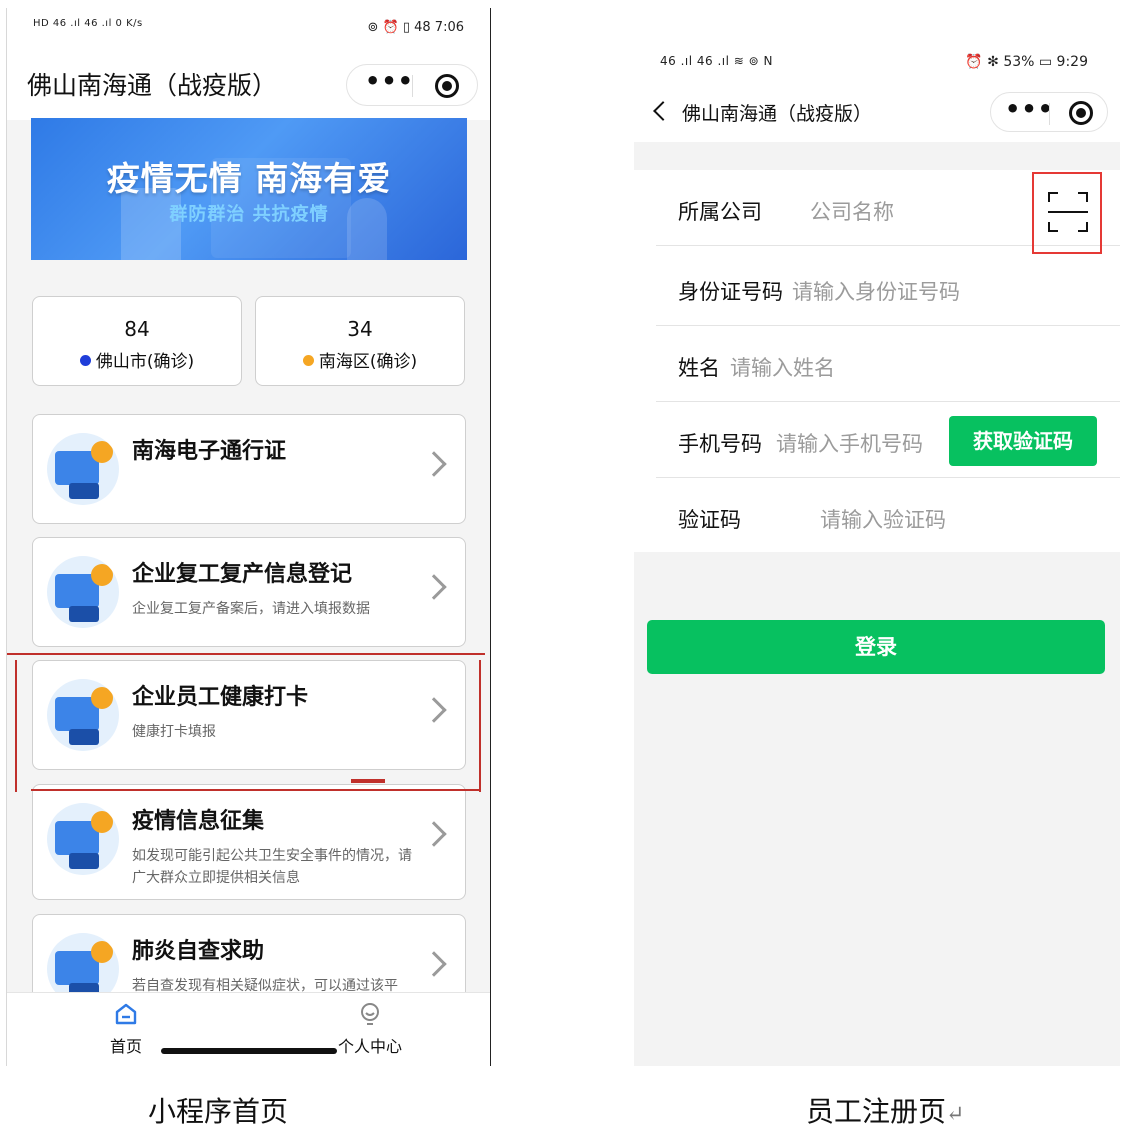  What do you see at coordinates (249, 715) in the screenshot?
I see `card-employee-health-checkin: 企业员工健康打卡 健康打卡填报` at bounding box center [249, 715].